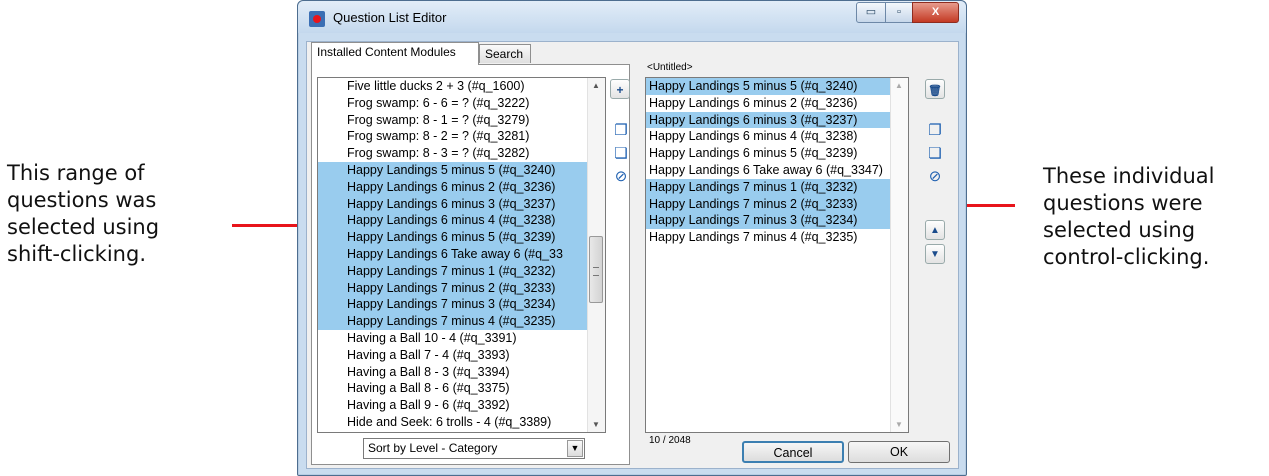 This screenshot has height=476, width=1269. What do you see at coordinates (575, 448) in the screenshot?
I see `chevron-down-icon: ▼` at bounding box center [575, 448].